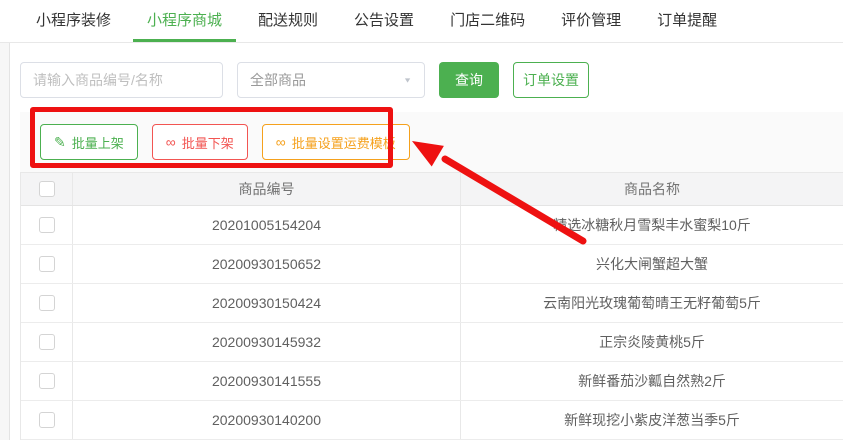 Image resolution: width=843 pixels, height=440 pixels. I want to click on product-name-cell: 云南阳光玫瑰葡萄晴王无籽葡萄5斤, so click(652, 303).